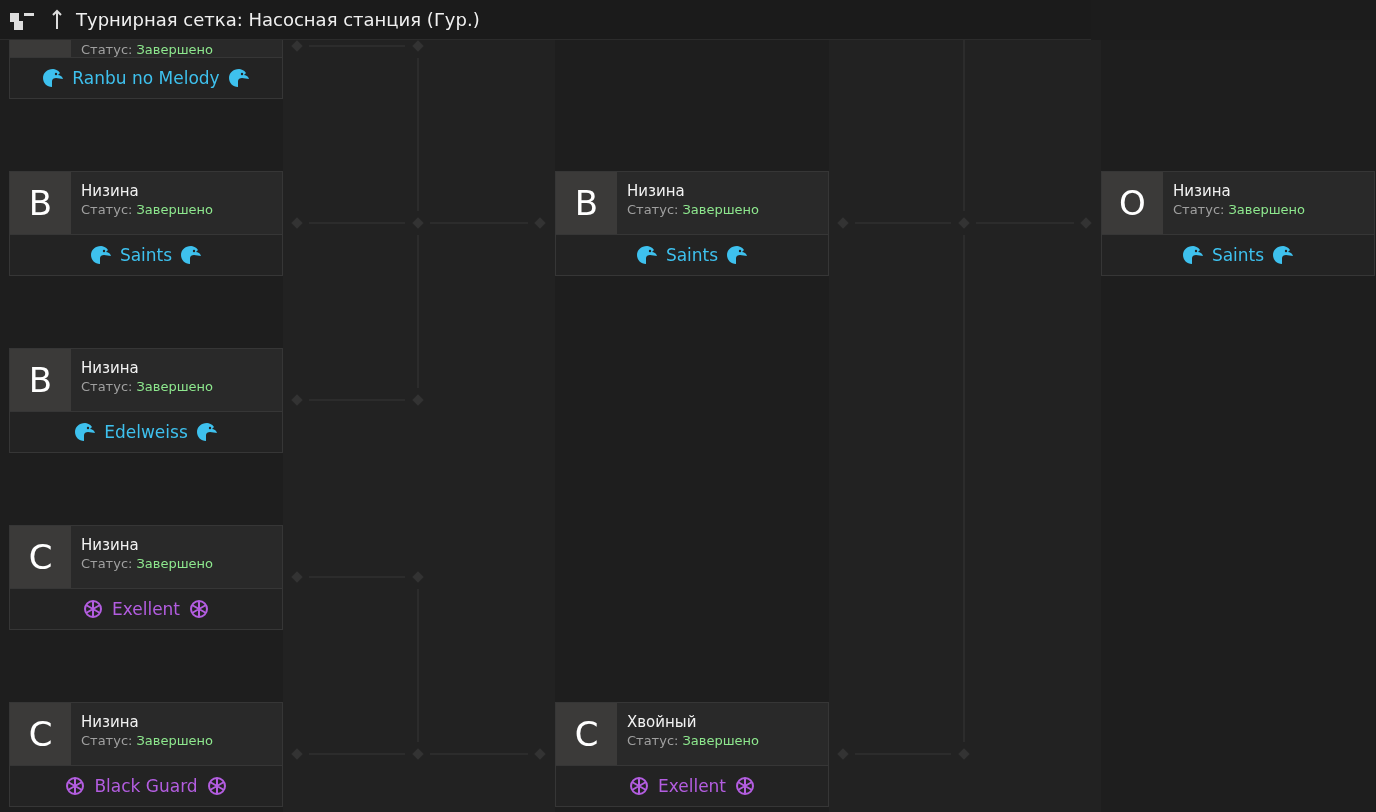 This screenshot has width=1376, height=812. What do you see at coordinates (1238, 223) in the screenshot?
I see `match-card: O Низина Статус: Завершено Saints` at bounding box center [1238, 223].